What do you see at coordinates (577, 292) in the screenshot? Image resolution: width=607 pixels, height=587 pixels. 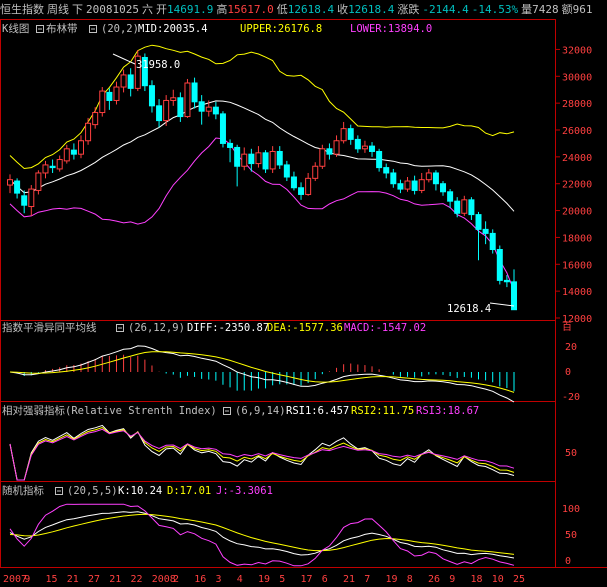 I see `kline-y-tick-label: 14000` at bounding box center [577, 292].